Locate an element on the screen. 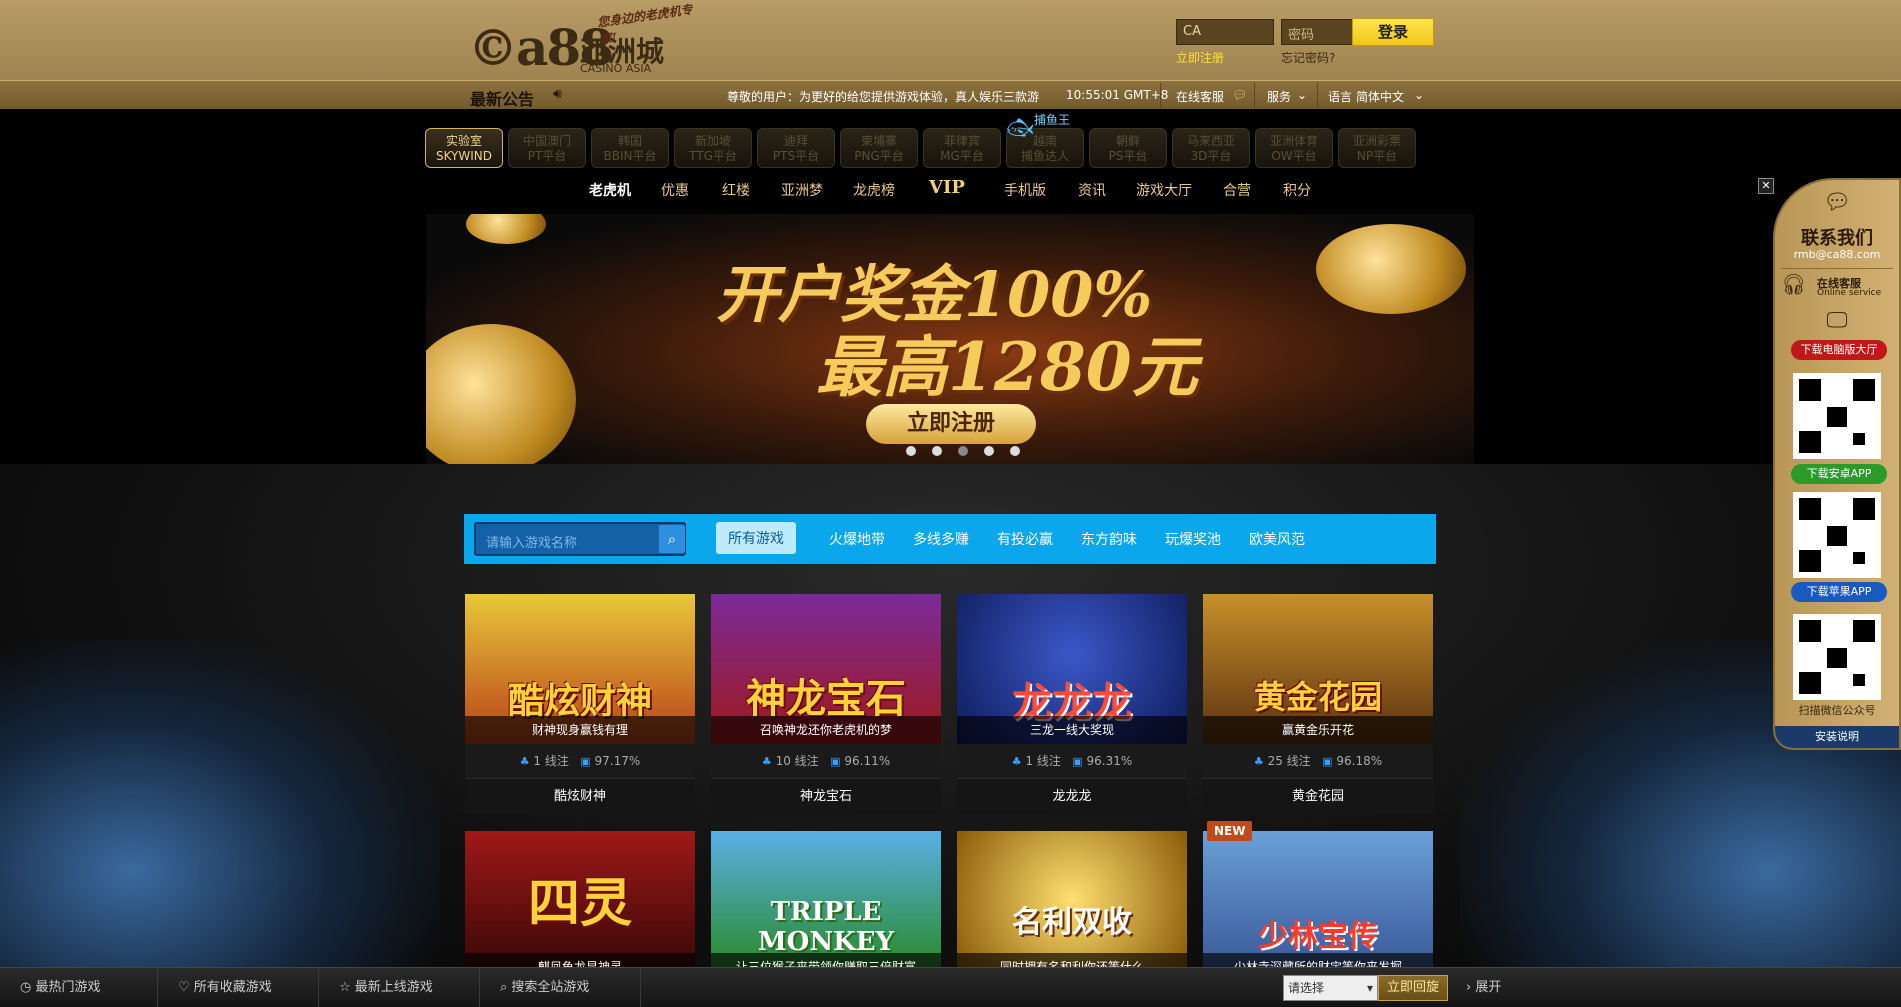  platform-tab: 菲律宾 MG平台 is located at coordinates (962, 148).